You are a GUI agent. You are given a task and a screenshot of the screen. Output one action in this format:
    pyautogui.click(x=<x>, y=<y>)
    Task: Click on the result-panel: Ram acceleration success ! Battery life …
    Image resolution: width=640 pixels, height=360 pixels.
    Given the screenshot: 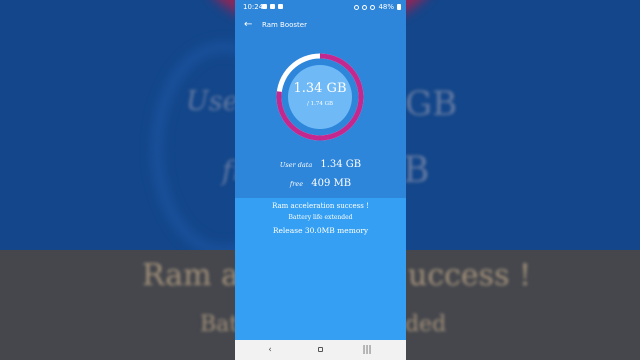 What is the action you would take?
    pyautogui.click(x=320, y=269)
    